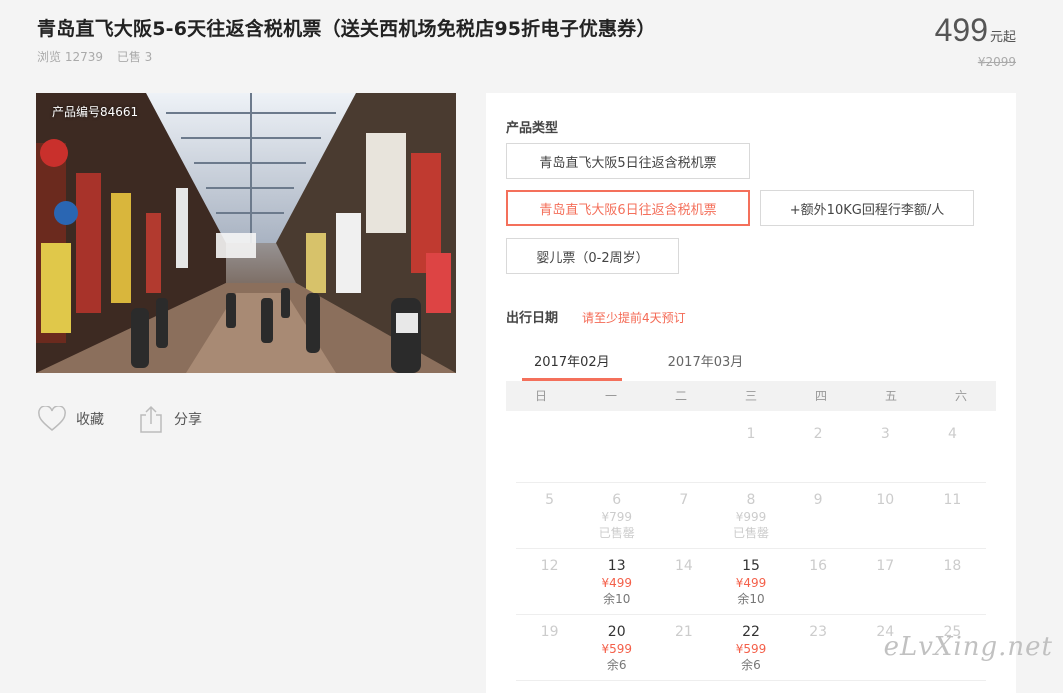 The height and width of the screenshot is (693, 1063). I want to click on calendar-day: 5, so click(549, 515).